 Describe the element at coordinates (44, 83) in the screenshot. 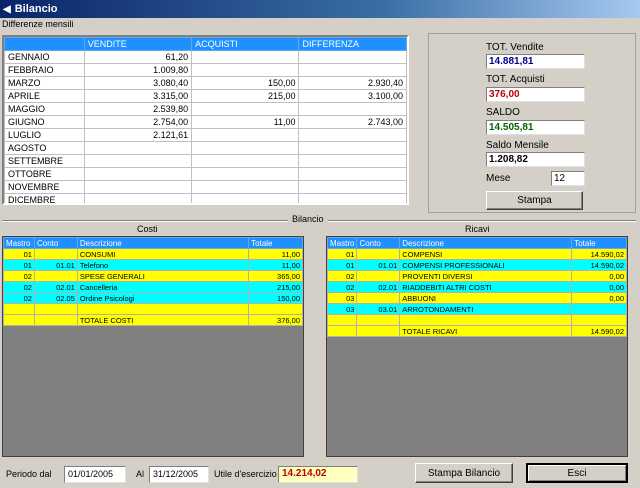

I see `month-name-cell: MARZO` at that location.